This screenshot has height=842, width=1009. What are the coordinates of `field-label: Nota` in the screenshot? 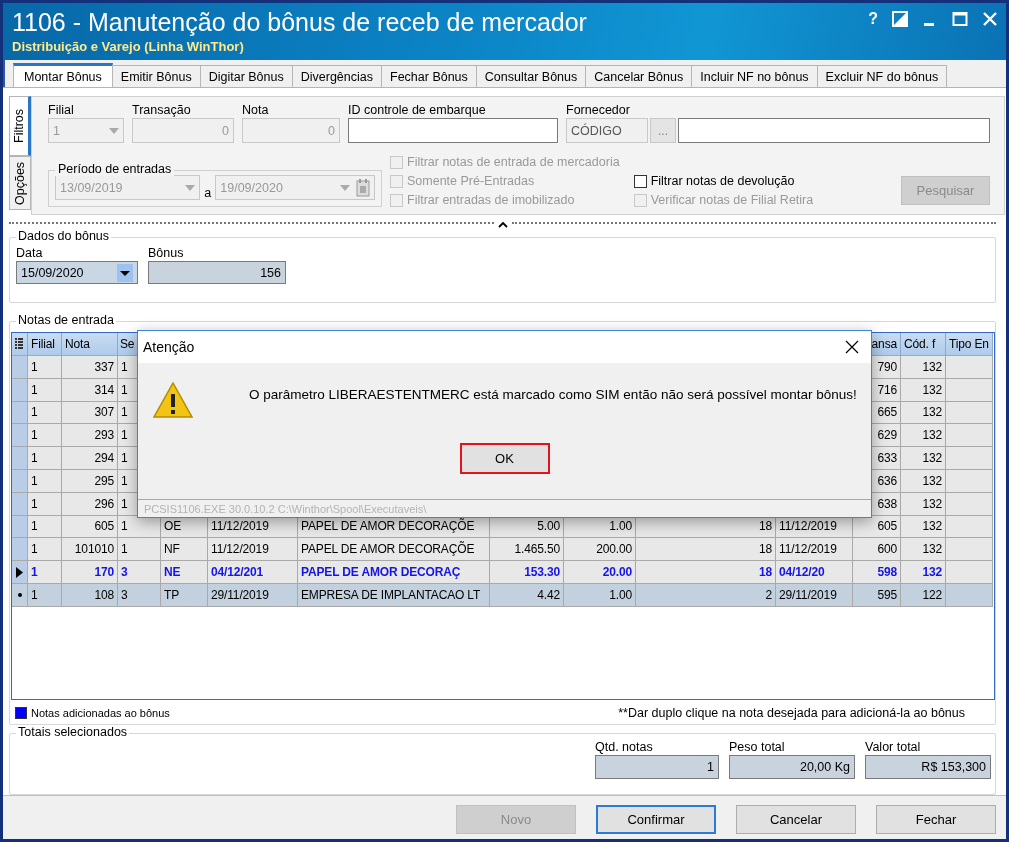 It's located at (256, 110).